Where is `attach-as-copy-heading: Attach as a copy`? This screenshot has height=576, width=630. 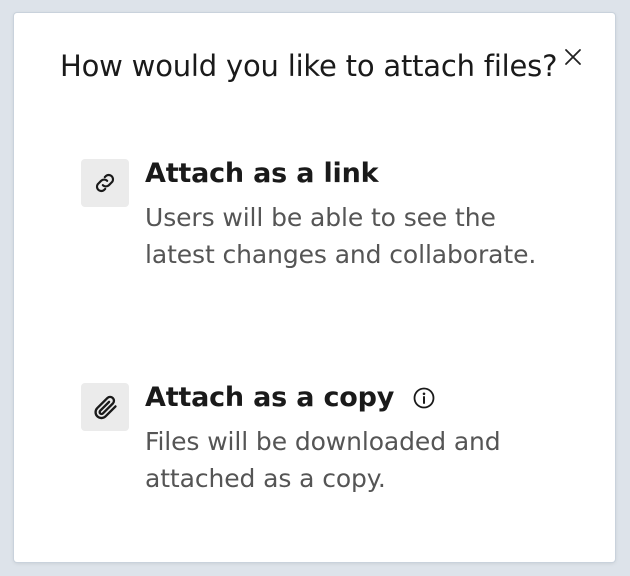 attach-as-copy-heading: Attach as a copy is located at coordinates (365, 398).